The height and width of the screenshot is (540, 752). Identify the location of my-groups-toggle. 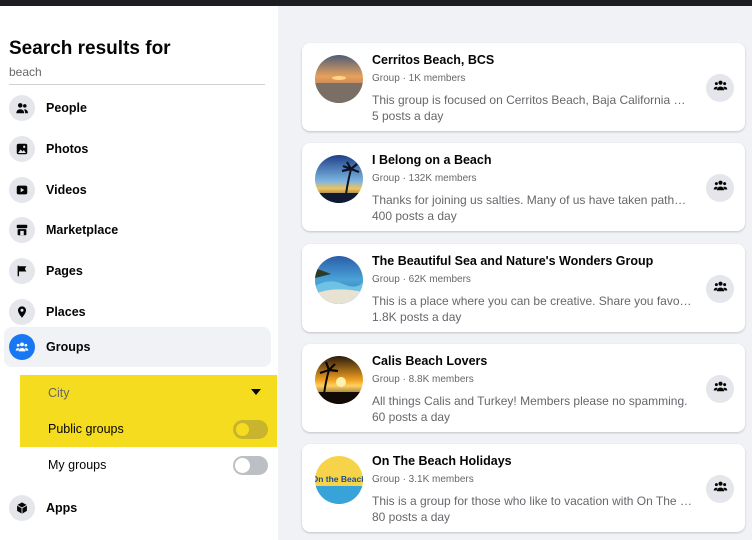
(250, 465).